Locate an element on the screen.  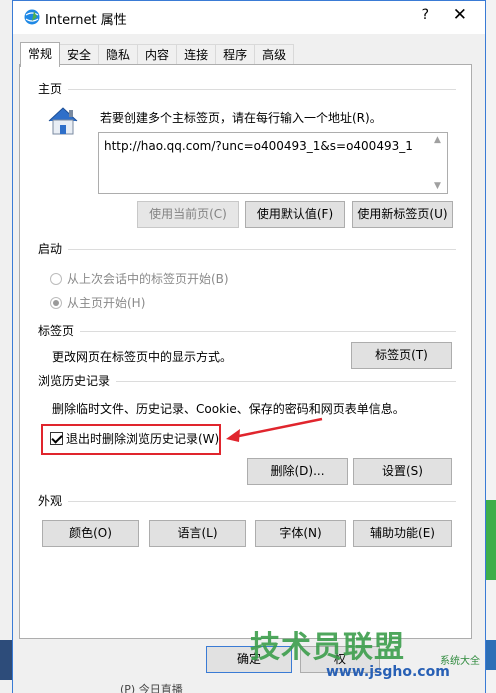
tab-security: 安全 is located at coordinates (79, 55).